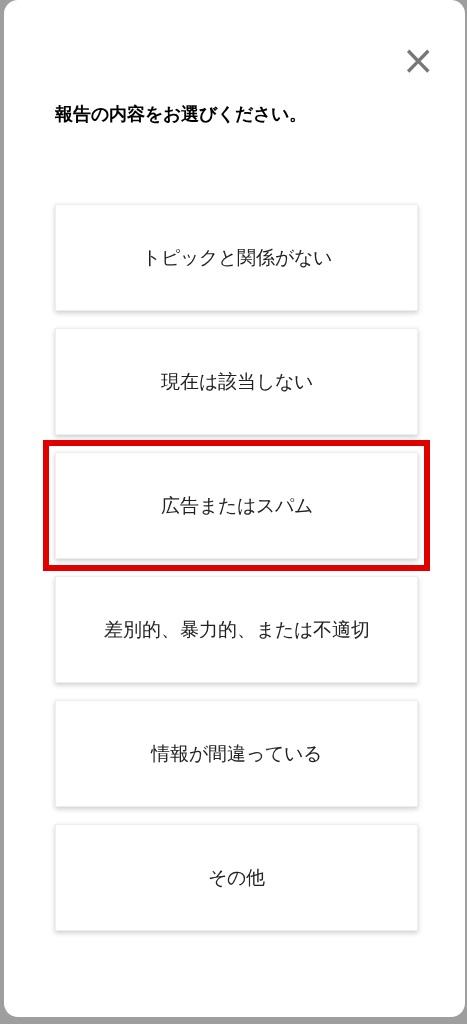 This screenshot has height=1024, width=467. Describe the element at coordinates (236, 381) in the screenshot. I see `option-button: 現在は該当しない` at that location.